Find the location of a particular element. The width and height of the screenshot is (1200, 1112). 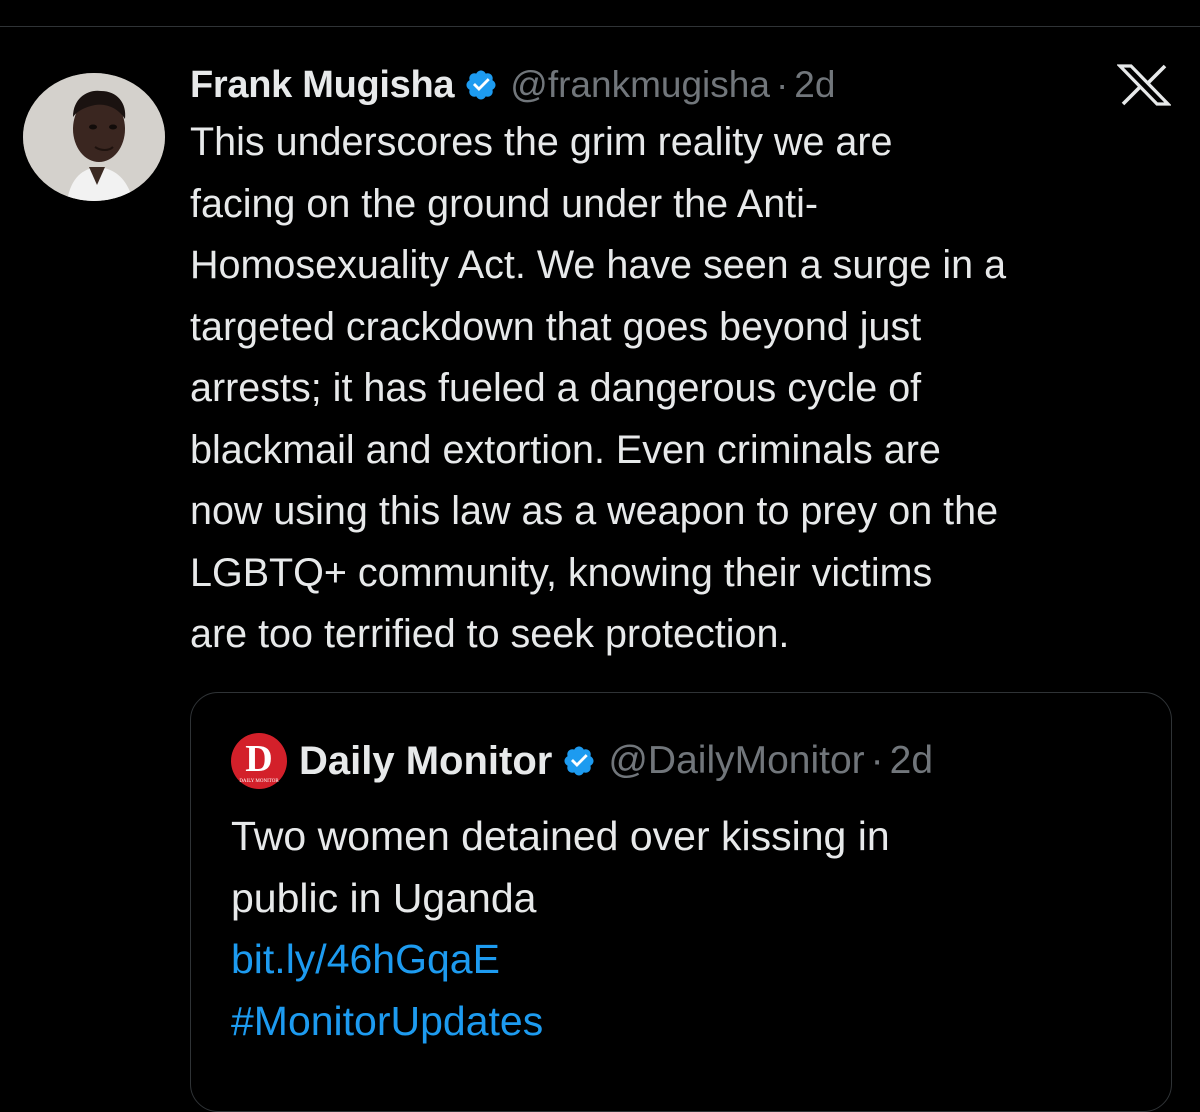

quoted-tweet-hashtag: #MonitorUpdates is located at coordinates (681, 1022).